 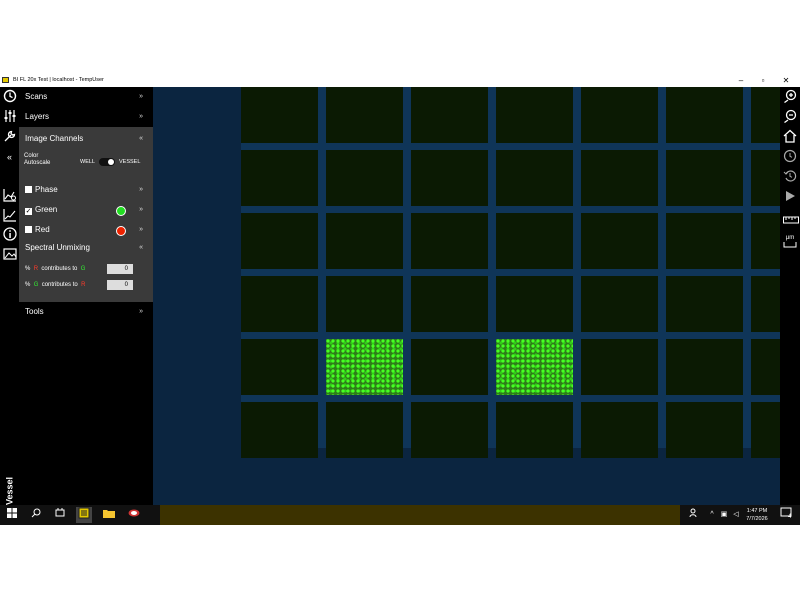 I want to click on well-label: WELL, so click(x=87, y=162).